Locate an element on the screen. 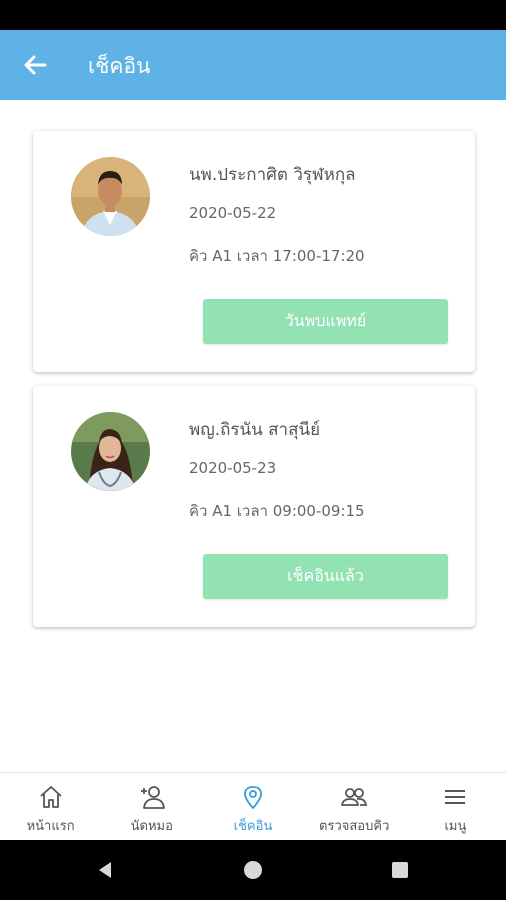 The width and height of the screenshot is (506, 900). nav-label: หน้าแรก is located at coordinates (50, 826).